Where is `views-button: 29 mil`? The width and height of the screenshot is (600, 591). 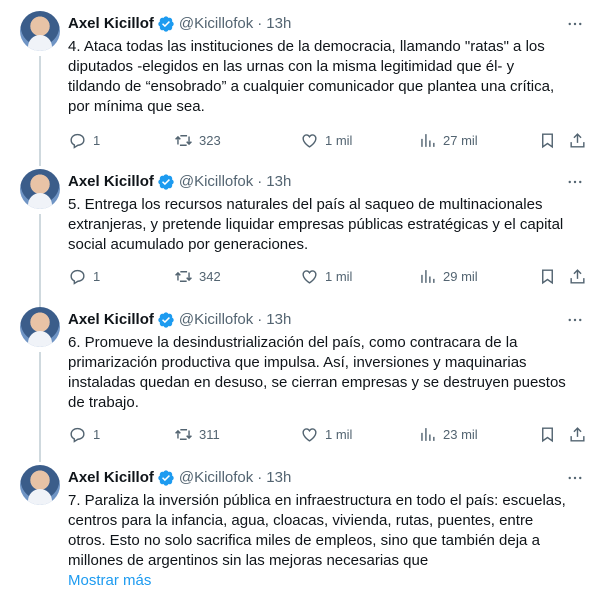 views-button: 29 mil is located at coordinates (448, 276).